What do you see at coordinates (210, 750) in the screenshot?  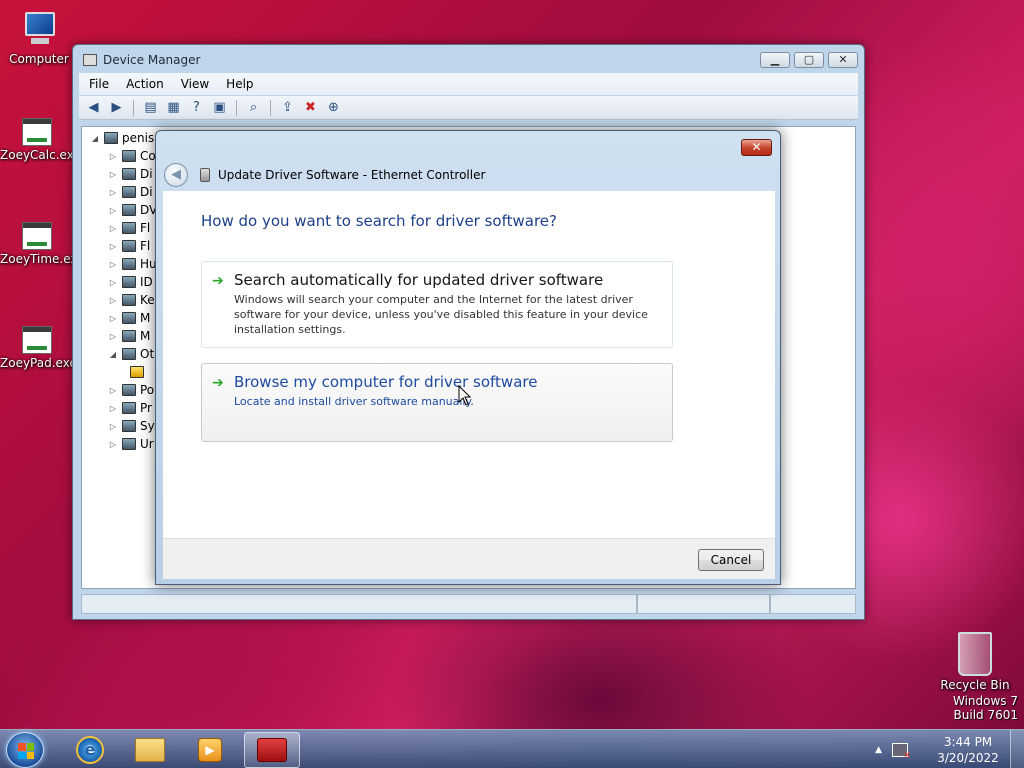 I see `taskbar-media-player: ▶` at bounding box center [210, 750].